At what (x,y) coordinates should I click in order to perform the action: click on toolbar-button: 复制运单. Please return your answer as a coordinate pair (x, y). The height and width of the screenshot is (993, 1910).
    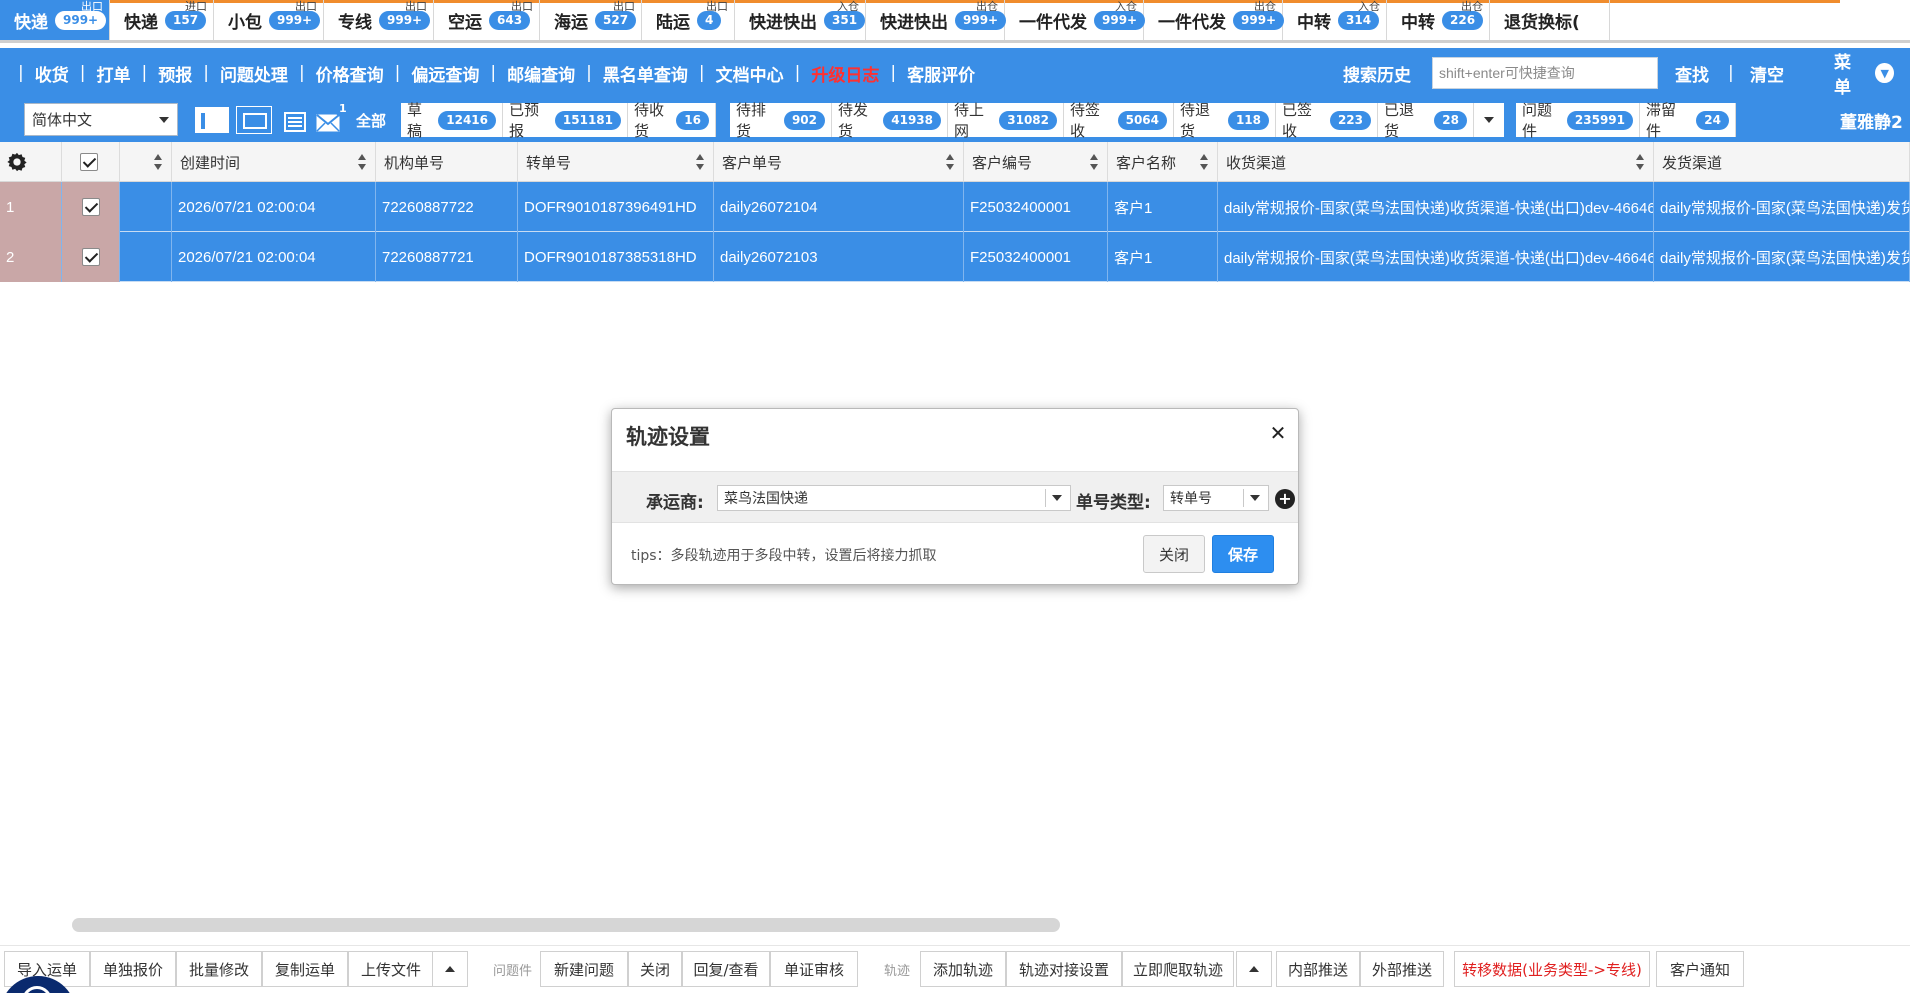
    Looking at the image, I should click on (305, 969).